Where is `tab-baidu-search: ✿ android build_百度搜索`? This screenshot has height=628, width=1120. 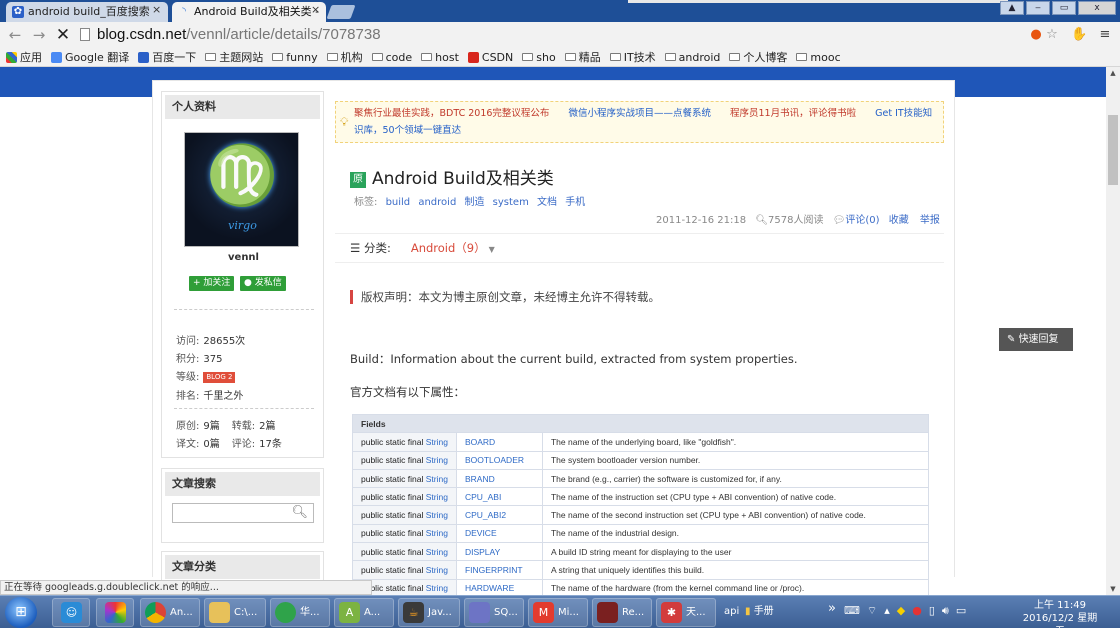
tab-baidu-search: ✿ android build_百度搜索 is located at coordinates (87, 12).